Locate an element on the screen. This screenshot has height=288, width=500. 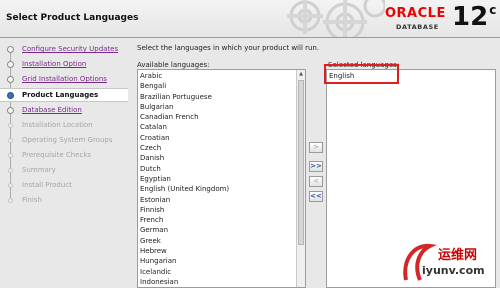
step-label: Prerequisite Checks is located at coordinates (57, 155).